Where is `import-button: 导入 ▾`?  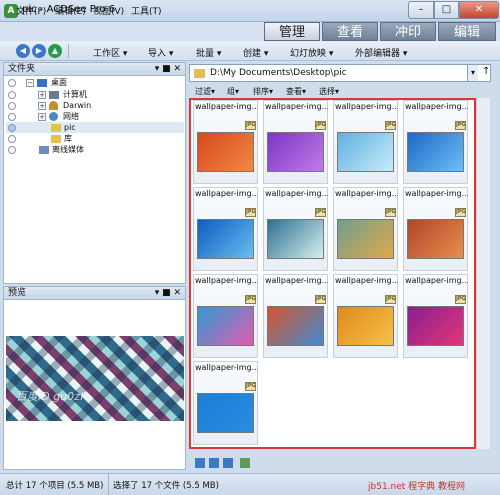 import-button: 导入 ▾ is located at coordinates (160, 52).